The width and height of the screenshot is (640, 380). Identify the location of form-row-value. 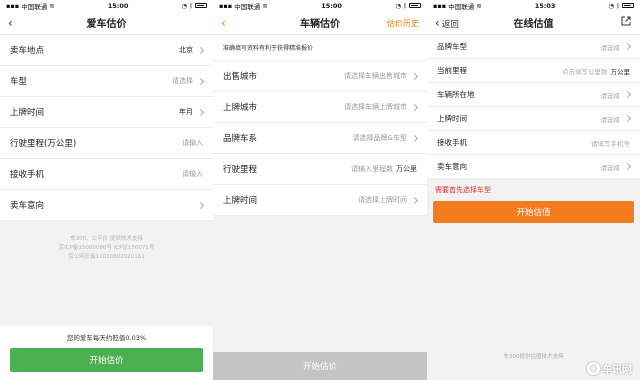
(199, 205).